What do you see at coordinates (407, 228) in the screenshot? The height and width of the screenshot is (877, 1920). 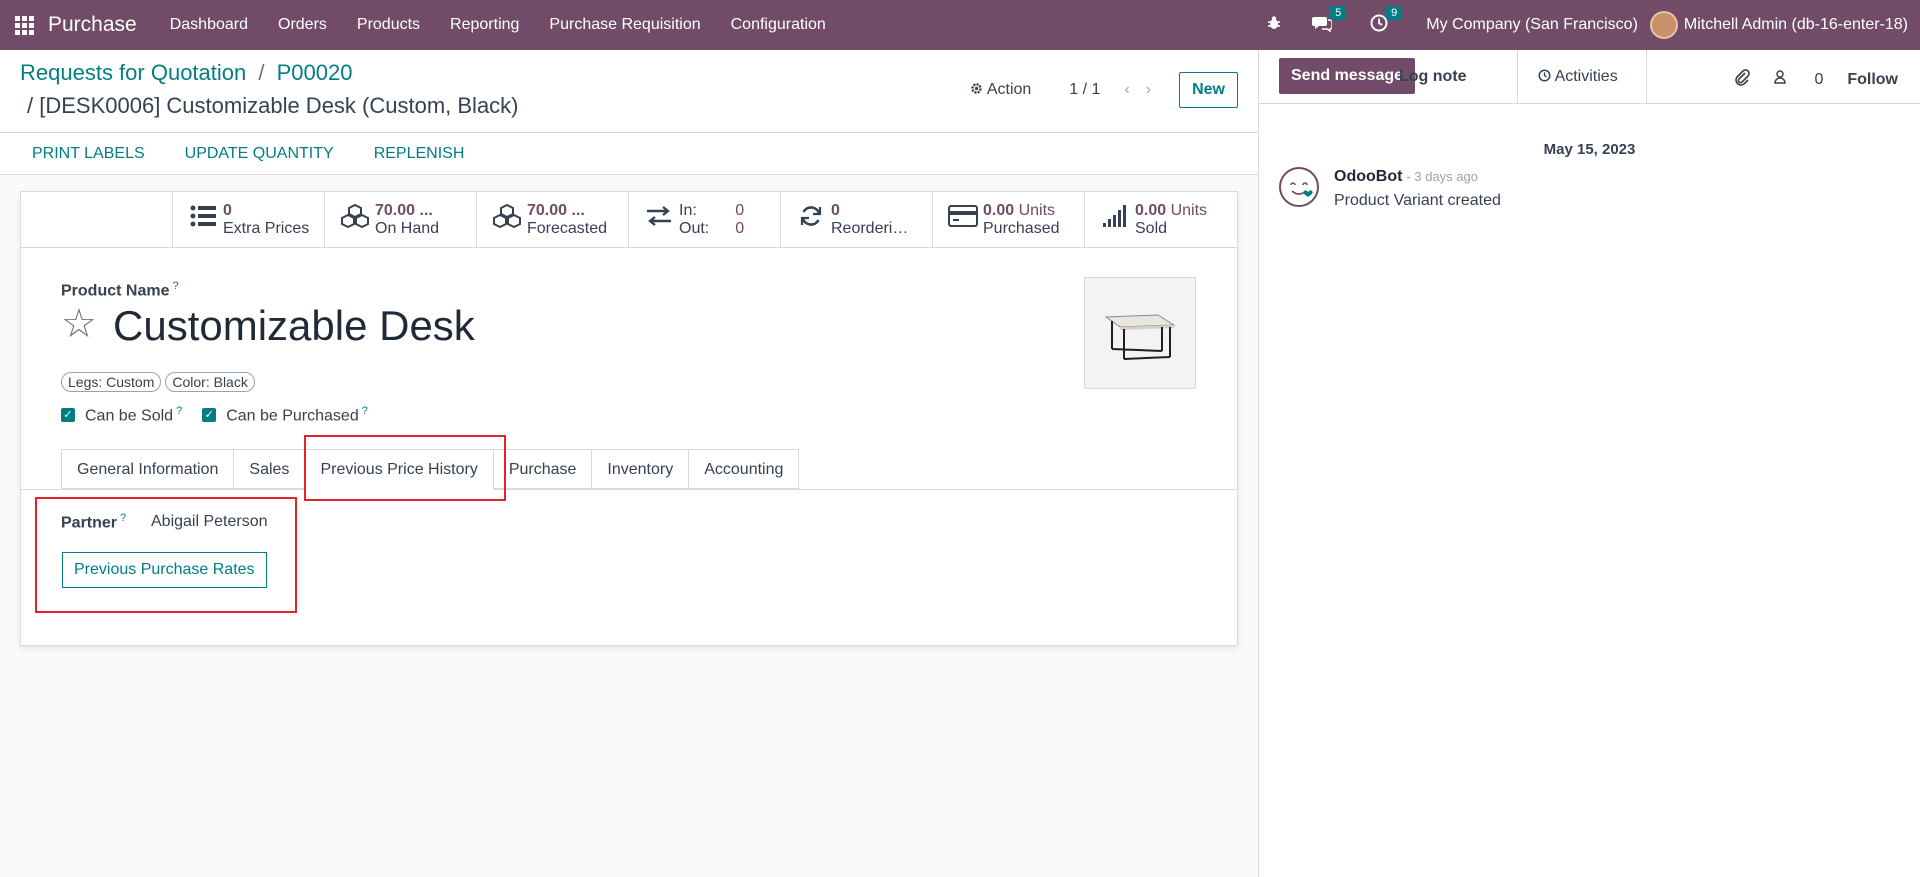 I see `on-hand-label: On Hand` at bounding box center [407, 228].